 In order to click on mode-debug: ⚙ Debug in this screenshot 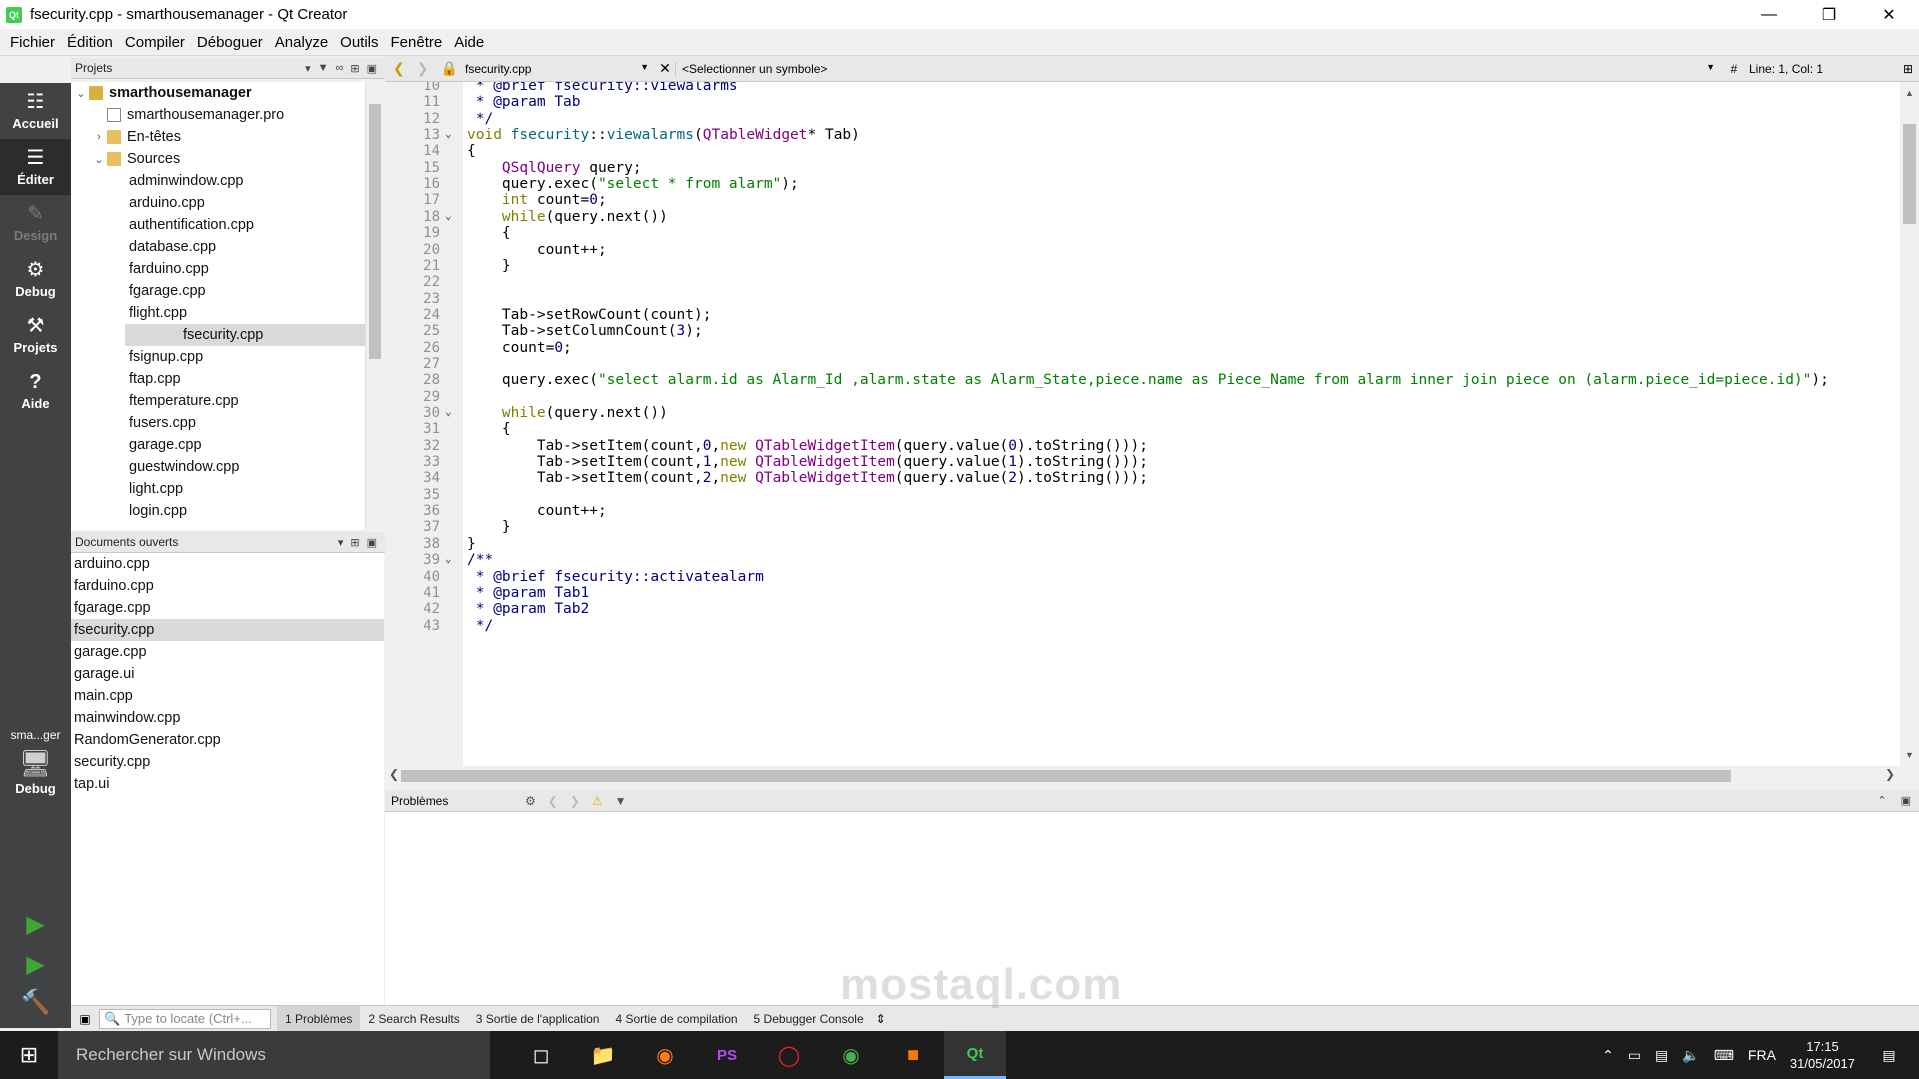, I will do `click(35, 279)`.